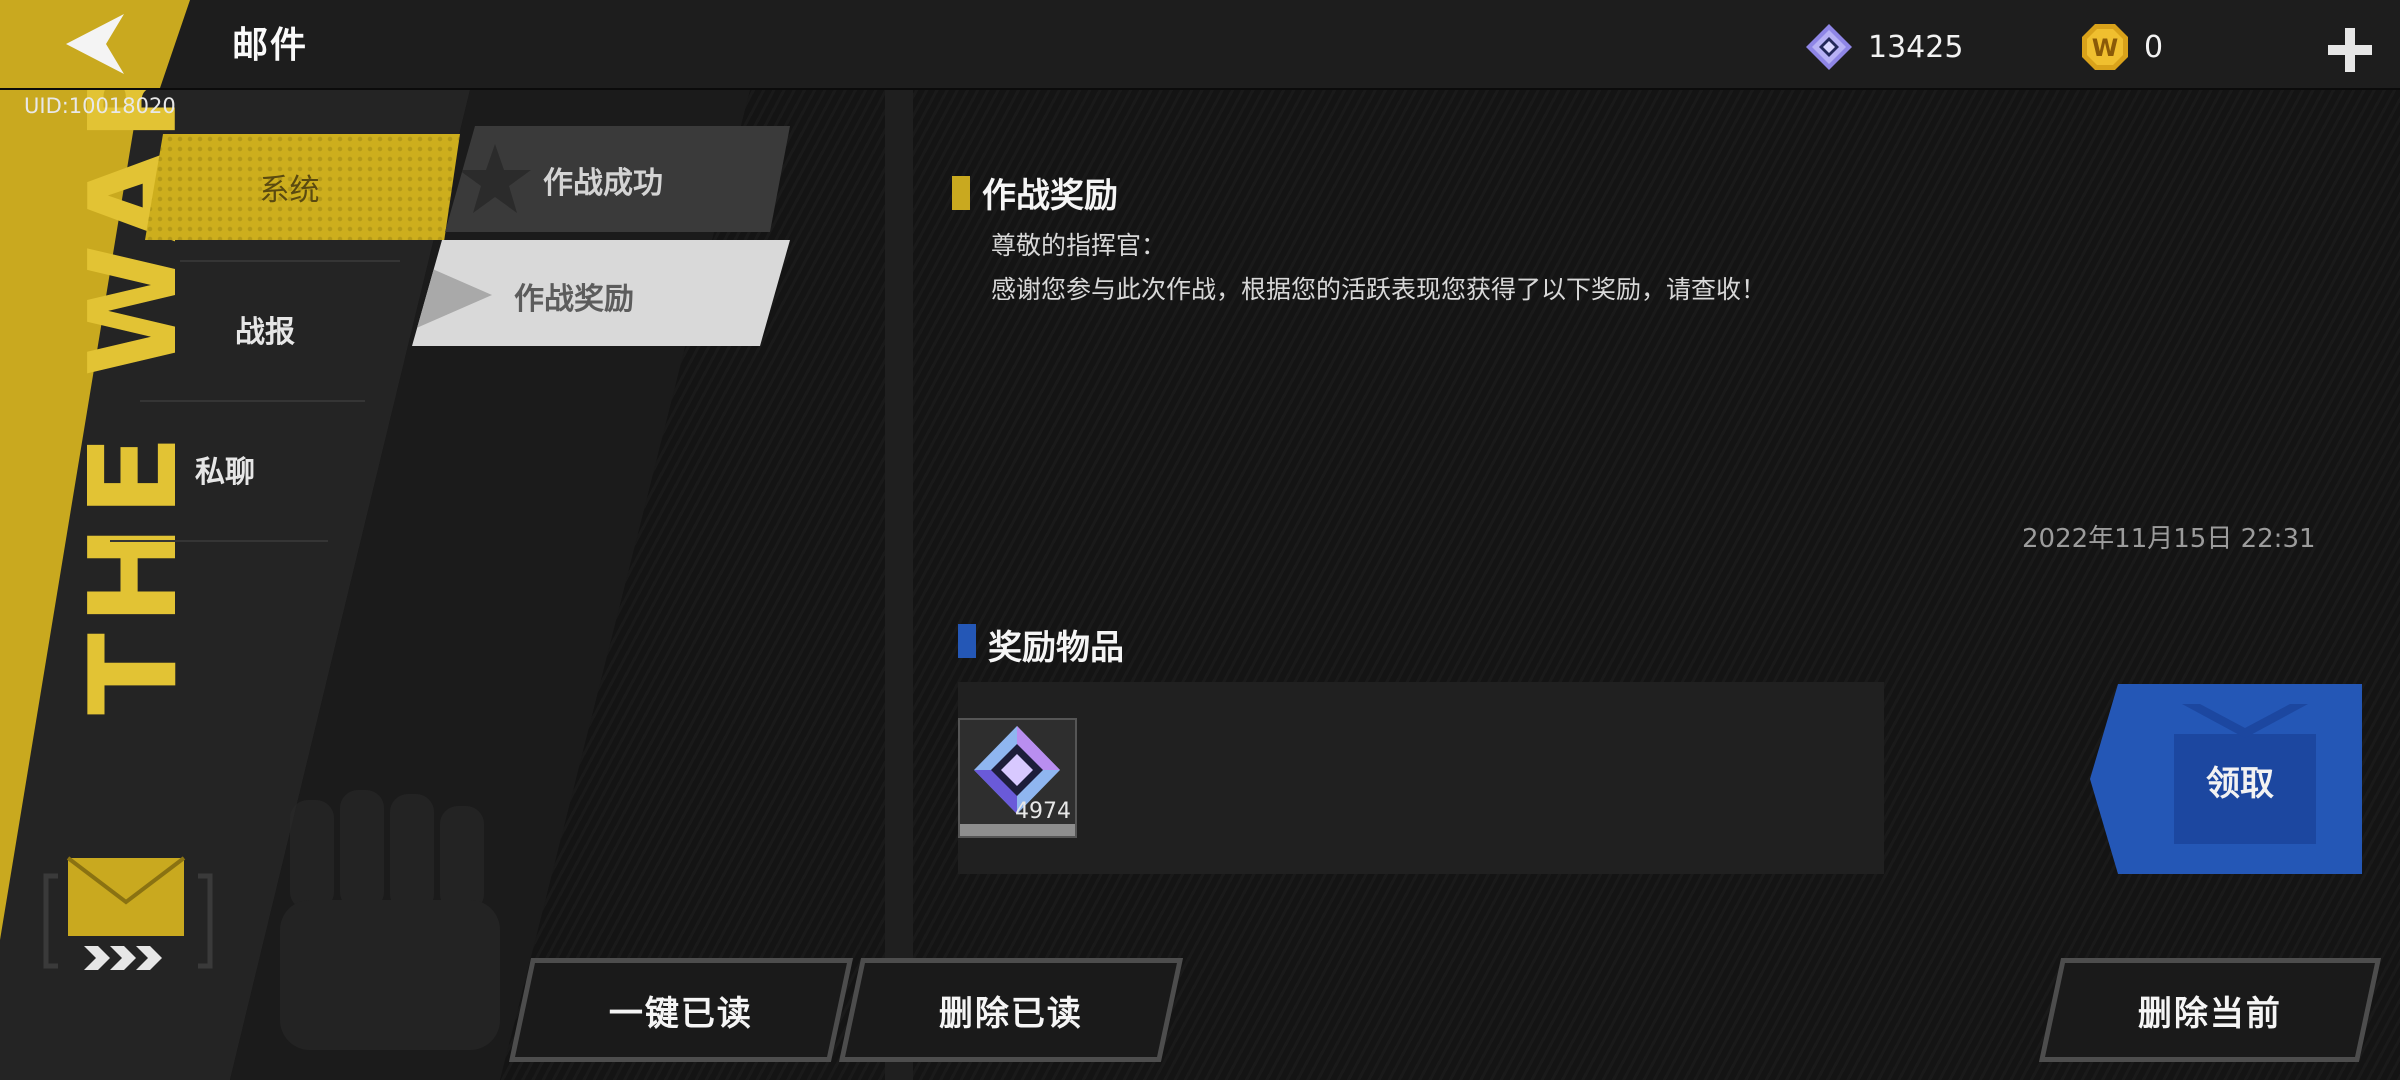 This screenshot has height=1080, width=2400. What do you see at coordinates (961, 193) in the screenshot?
I see `subject-marker` at bounding box center [961, 193].